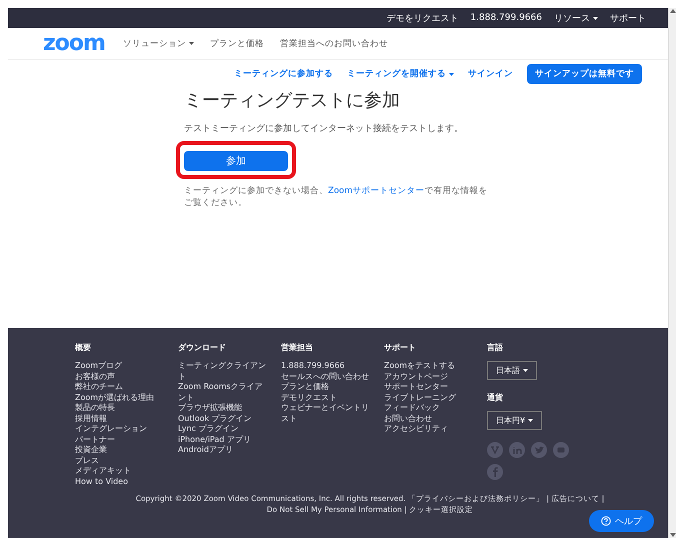  I want to click on scrollbar, so click(672, 273).